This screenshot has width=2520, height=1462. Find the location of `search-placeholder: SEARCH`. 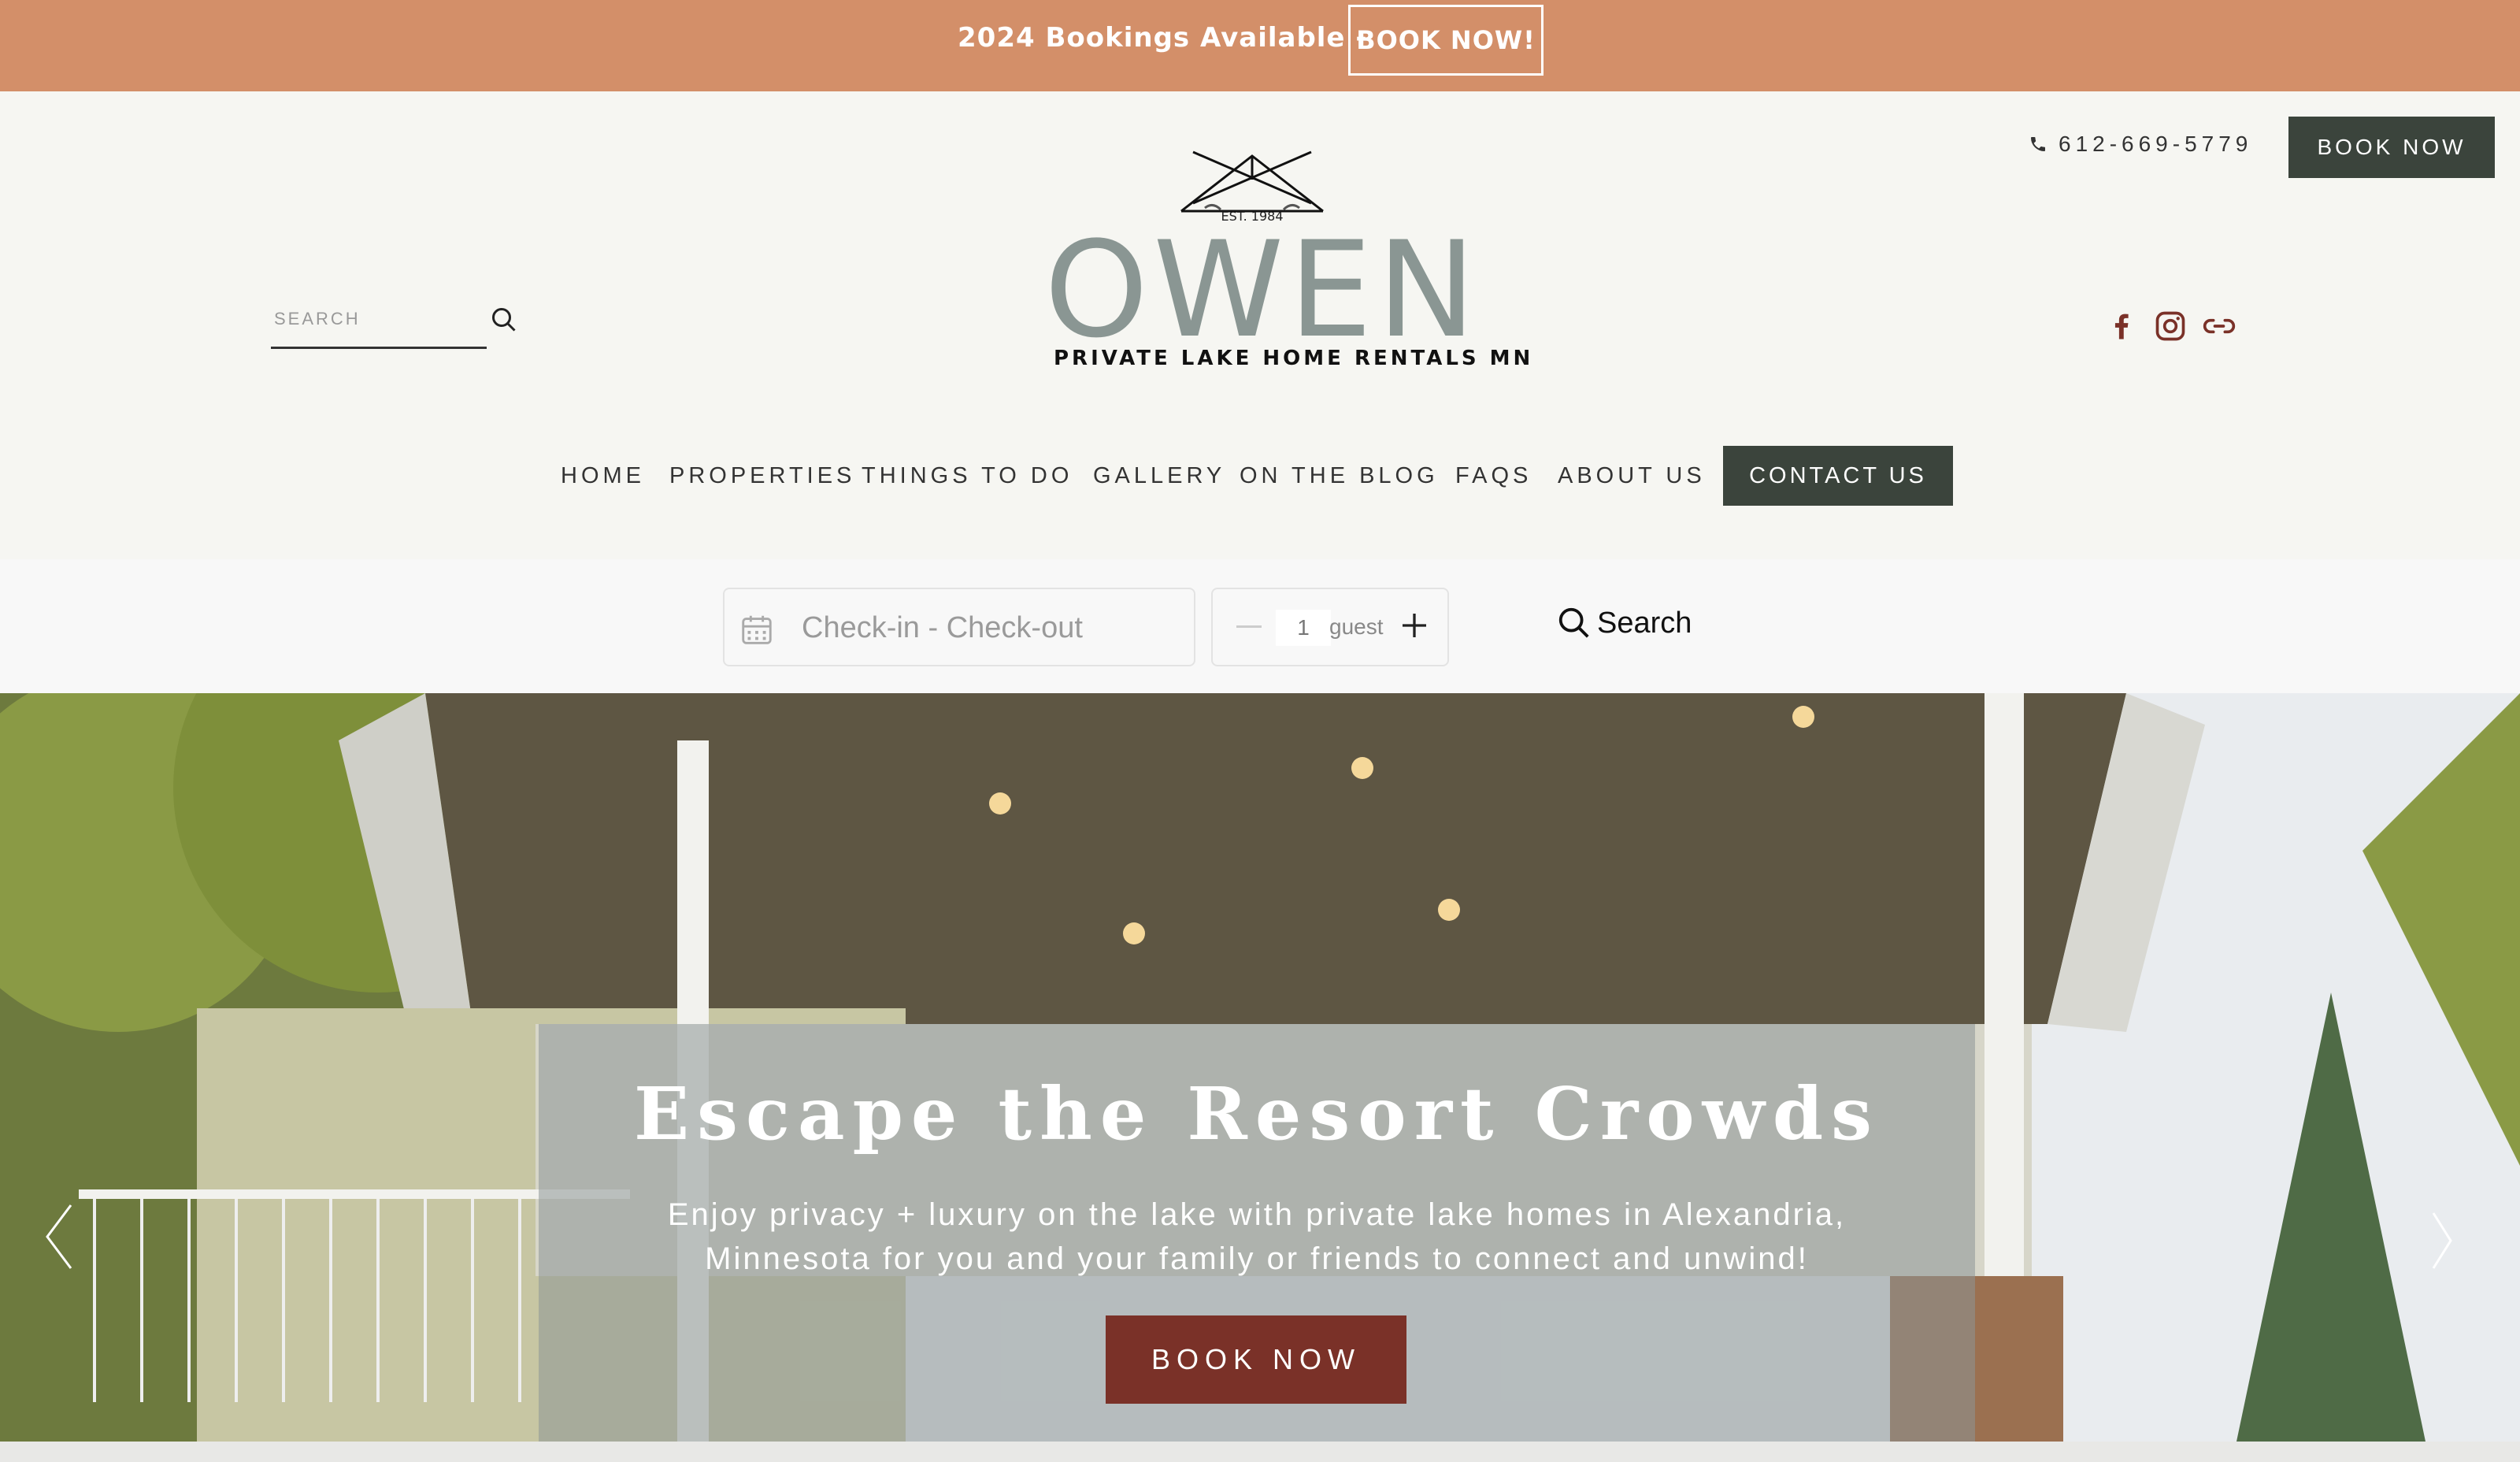

search-placeholder: SEARCH is located at coordinates (317, 318).